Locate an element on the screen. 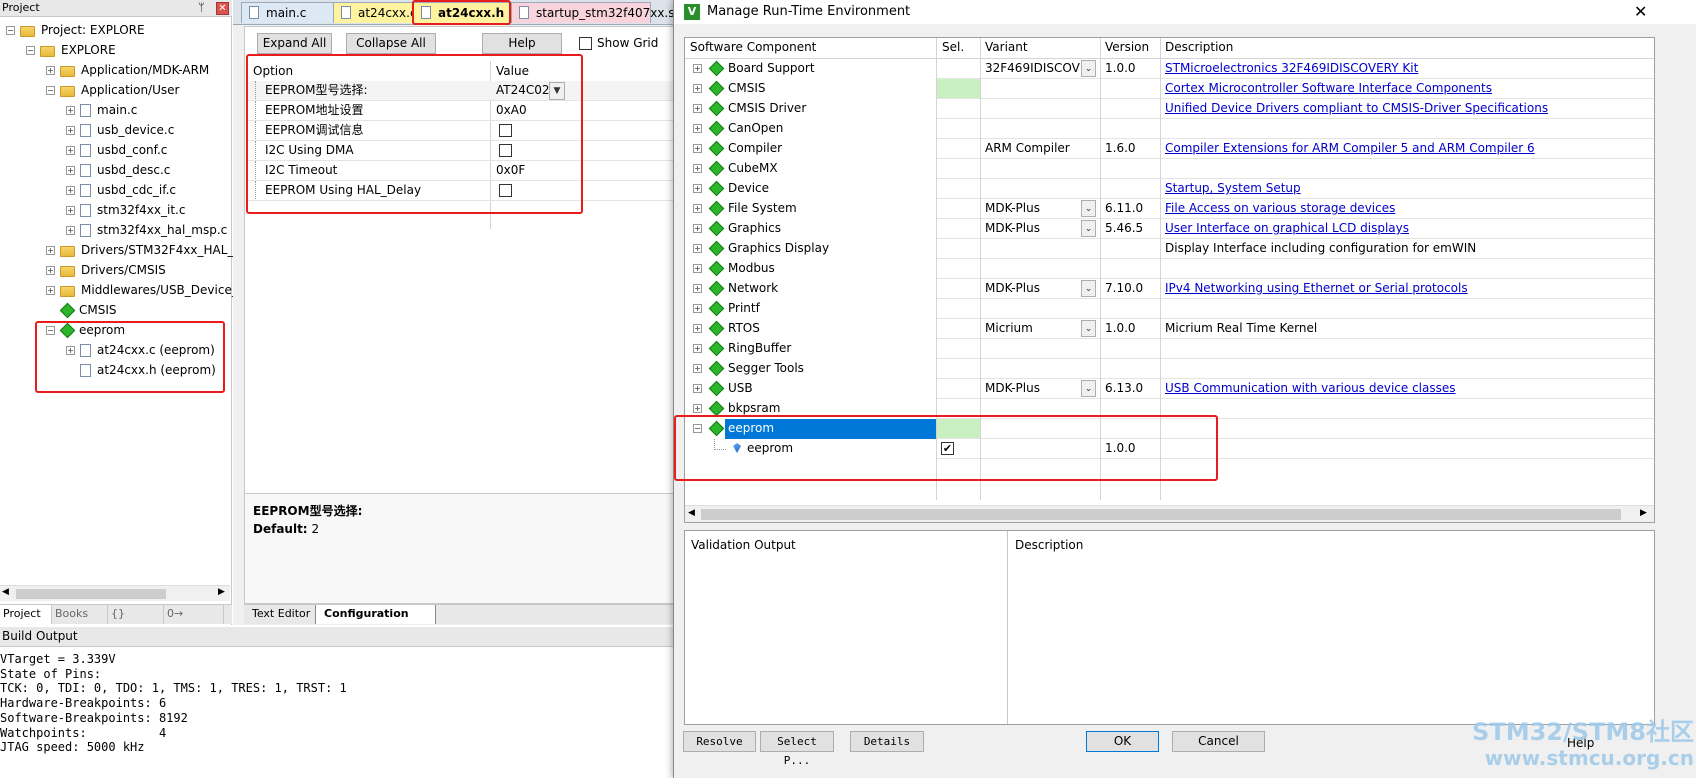 The width and height of the screenshot is (1696, 778). option-row: EEPROM Using HAL_Delay is located at coordinates (461, 191).